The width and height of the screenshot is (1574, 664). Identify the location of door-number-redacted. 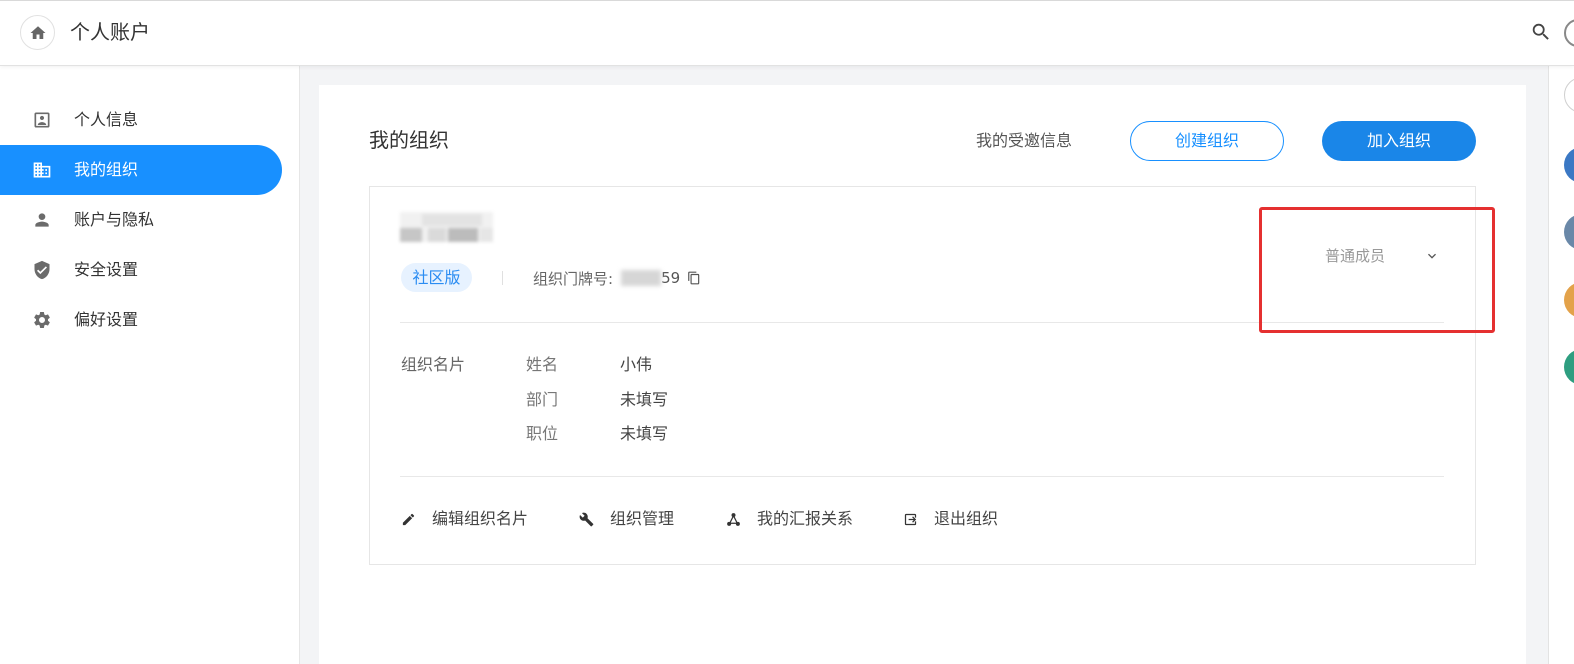
(641, 278).